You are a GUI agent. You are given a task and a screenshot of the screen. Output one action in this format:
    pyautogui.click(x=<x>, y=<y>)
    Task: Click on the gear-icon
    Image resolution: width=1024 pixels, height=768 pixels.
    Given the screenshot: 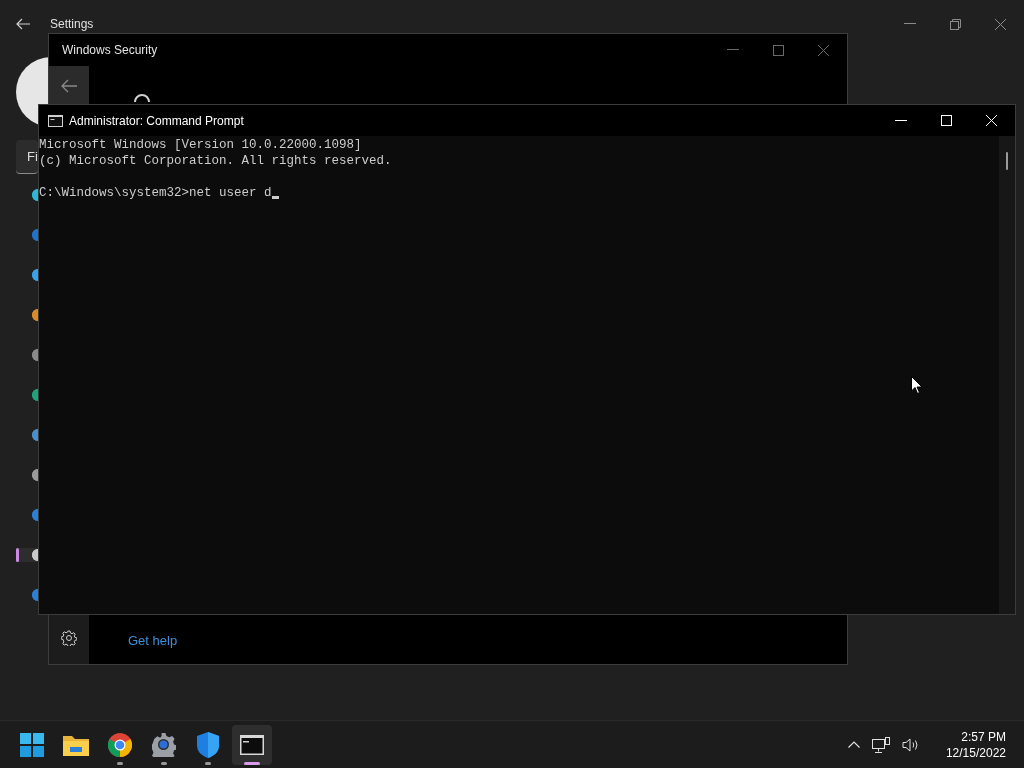 What is the action you would take?
    pyautogui.click(x=164, y=744)
    